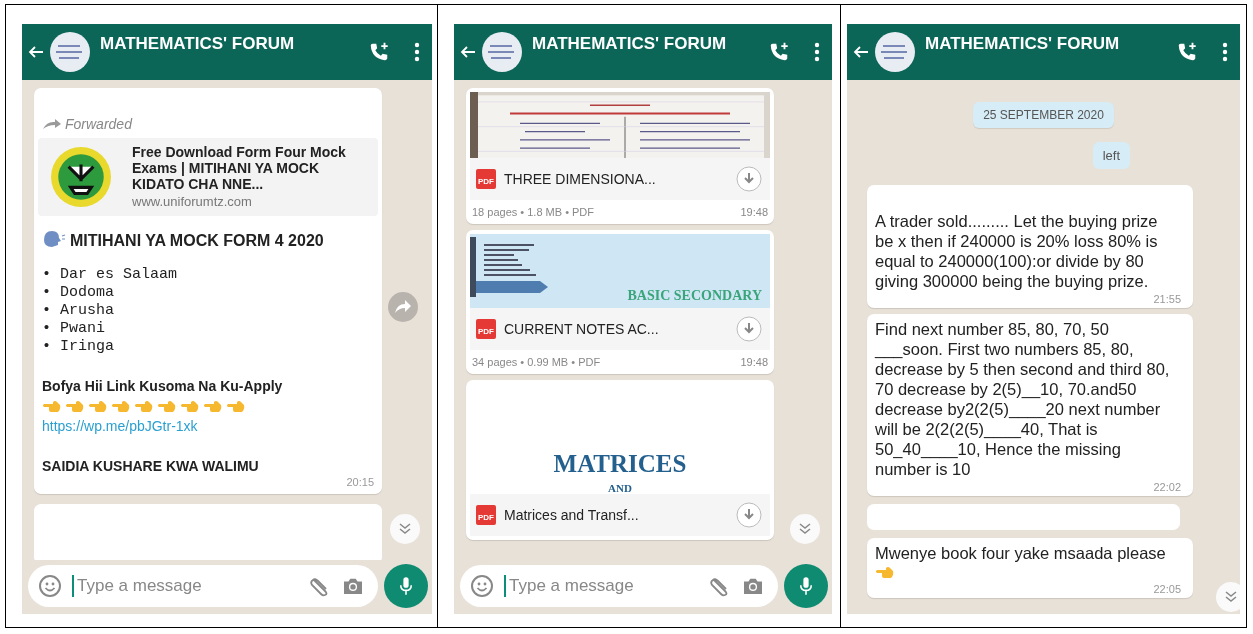 The image size is (1253, 634). I want to click on date-chip: 25 SEPTEMBER 2020, so click(1043, 115).